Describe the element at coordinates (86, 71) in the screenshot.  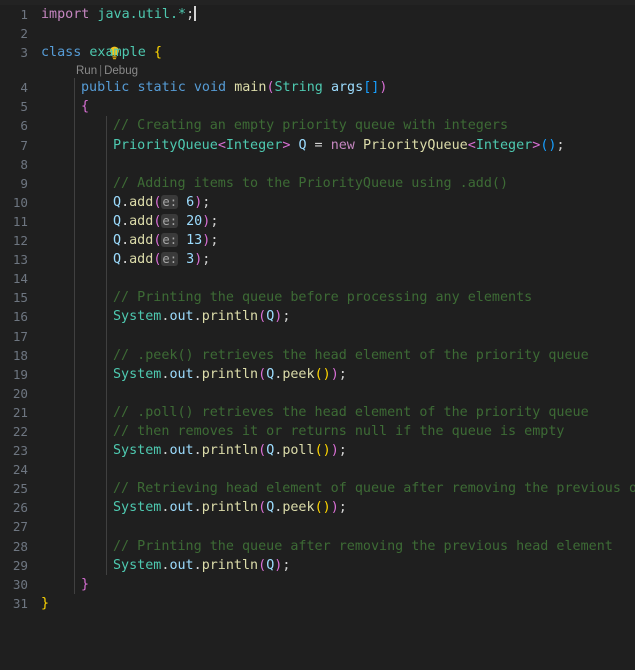
I see `run-link: Run` at that location.